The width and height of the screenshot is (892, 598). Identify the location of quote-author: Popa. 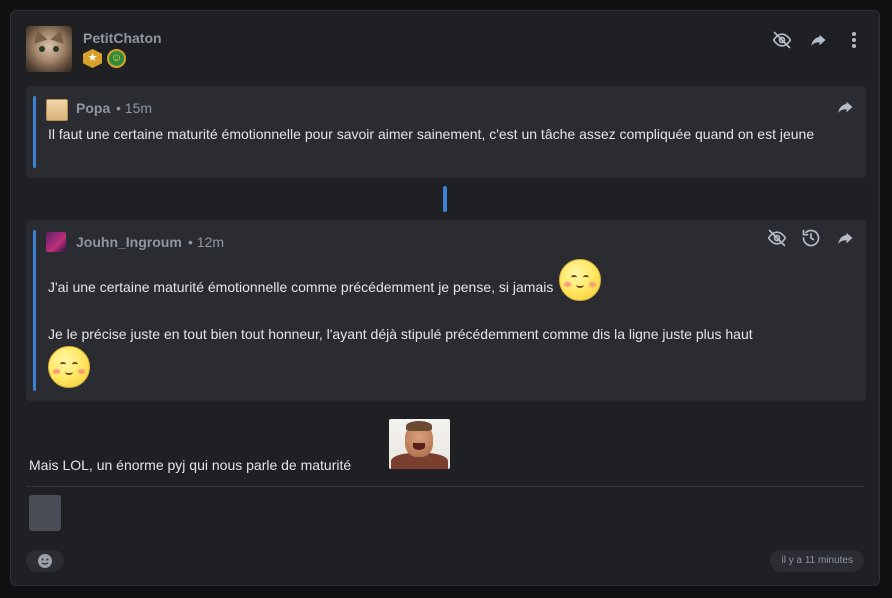
(93, 108).